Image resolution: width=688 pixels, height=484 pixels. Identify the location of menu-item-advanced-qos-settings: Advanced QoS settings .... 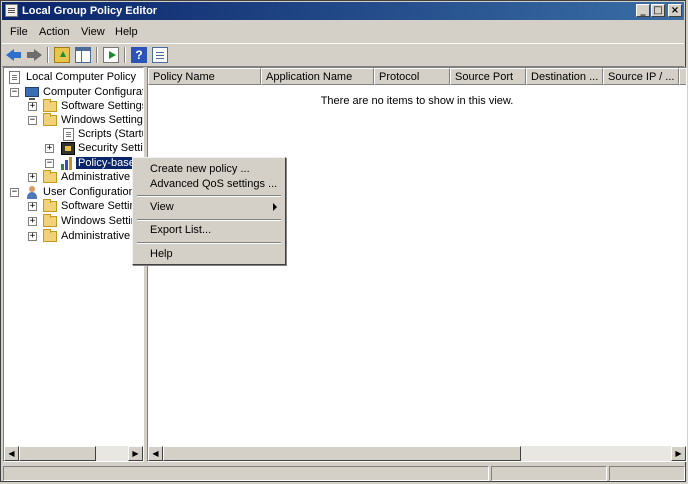
(209, 184).